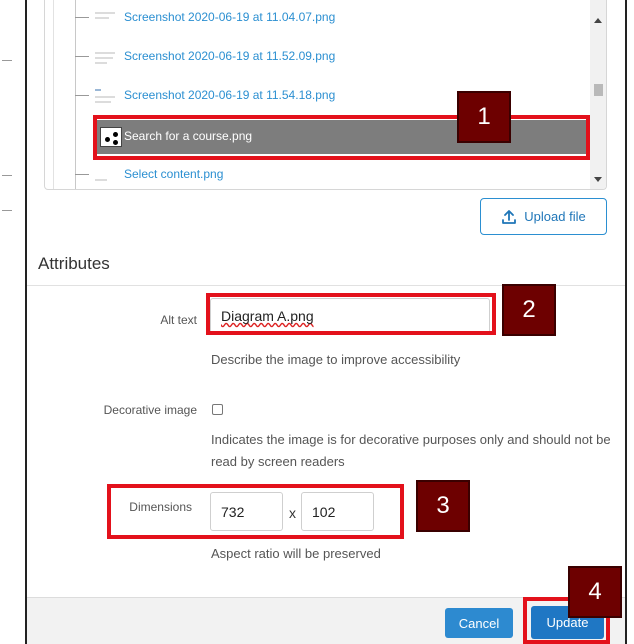  Describe the element at coordinates (317, 173) in the screenshot. I see `file-item: Select content.png` at that location.